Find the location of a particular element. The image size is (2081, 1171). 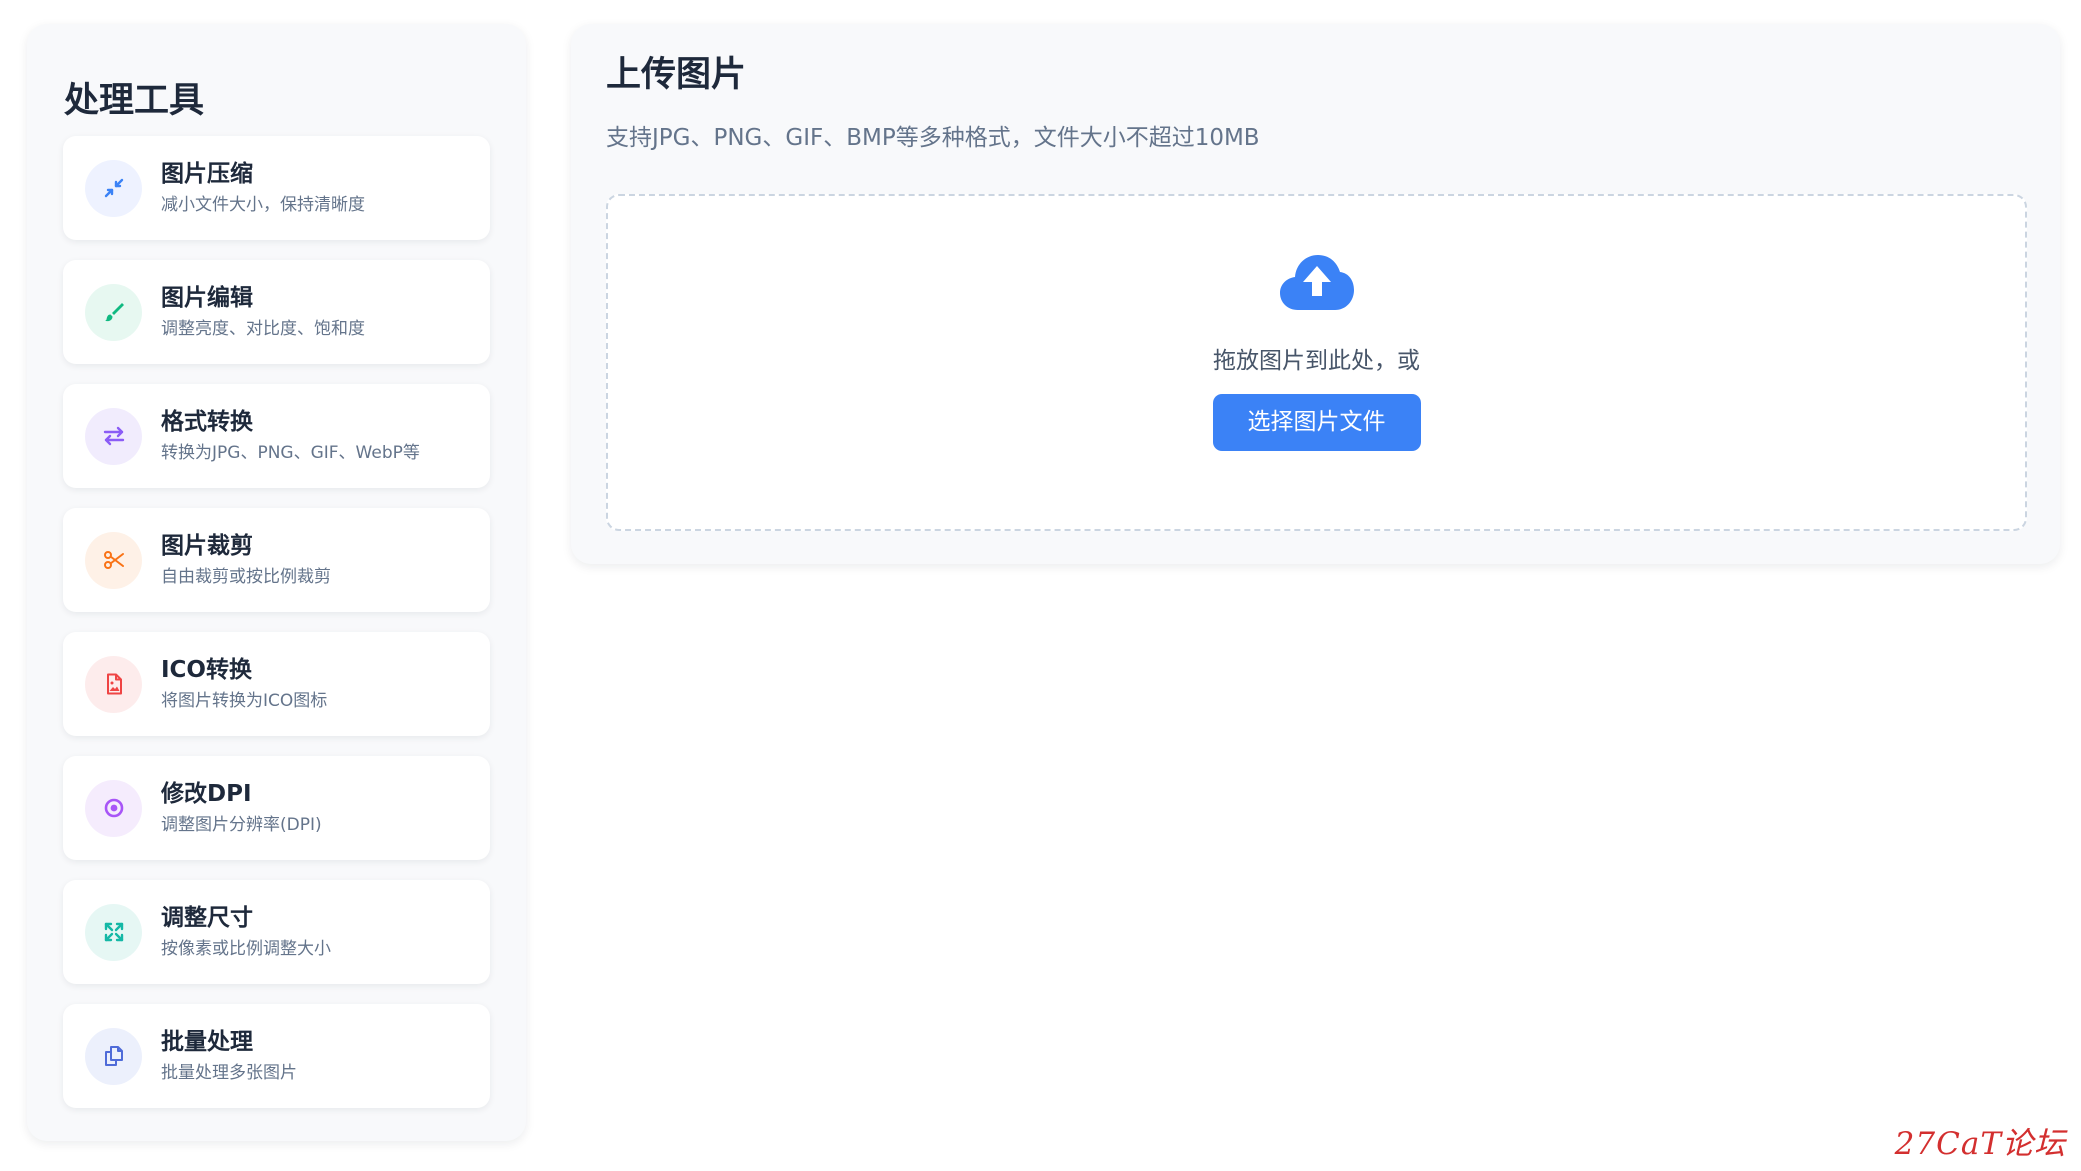

tool-desc: 自由裁剪或按比例裁剪 is located at coordinates (246, 576).